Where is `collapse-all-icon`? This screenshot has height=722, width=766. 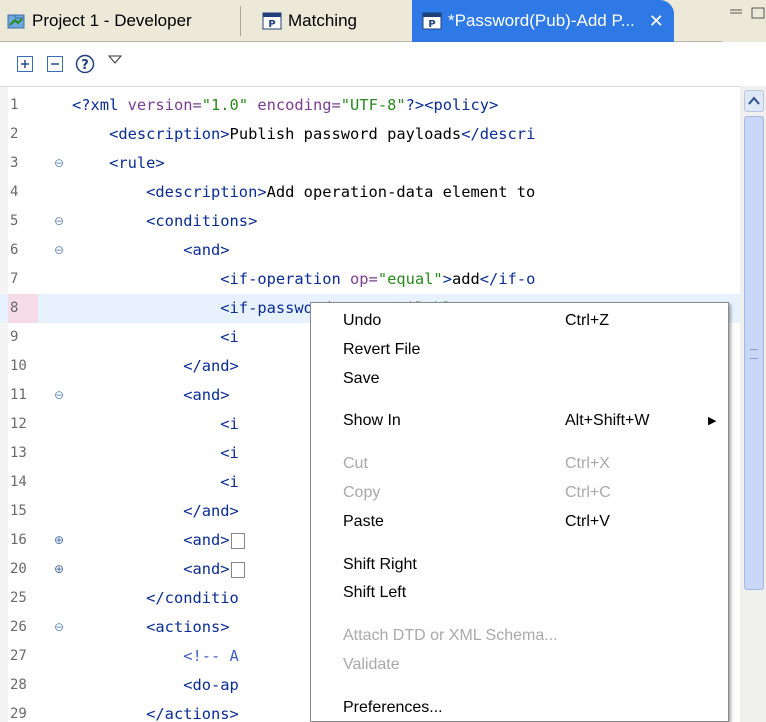
collapse-all-icon is located at coordinates (55, 64).